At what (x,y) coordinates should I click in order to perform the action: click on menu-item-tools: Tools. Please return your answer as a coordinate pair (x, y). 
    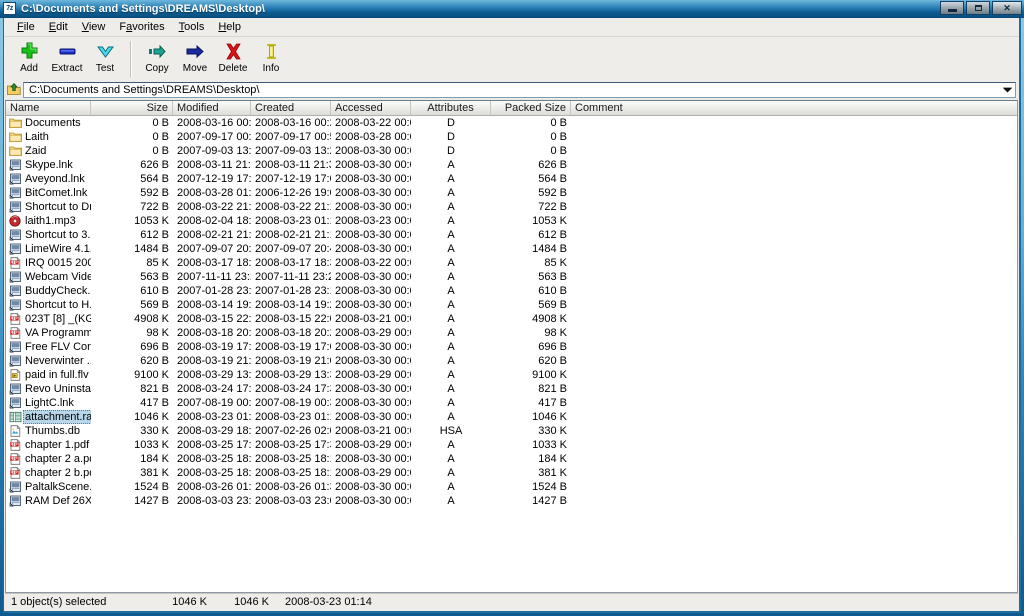
    Looking at the image, I should click on (192, 27).